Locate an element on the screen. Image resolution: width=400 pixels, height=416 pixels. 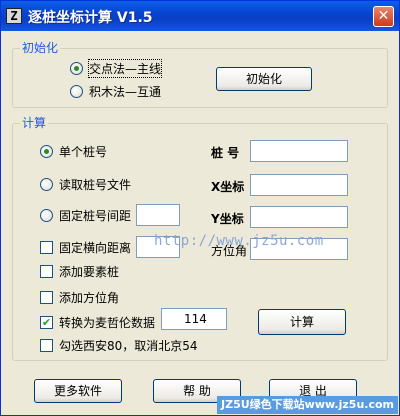
calc-group-legend: 计算 is located at coordinates (34, 123).